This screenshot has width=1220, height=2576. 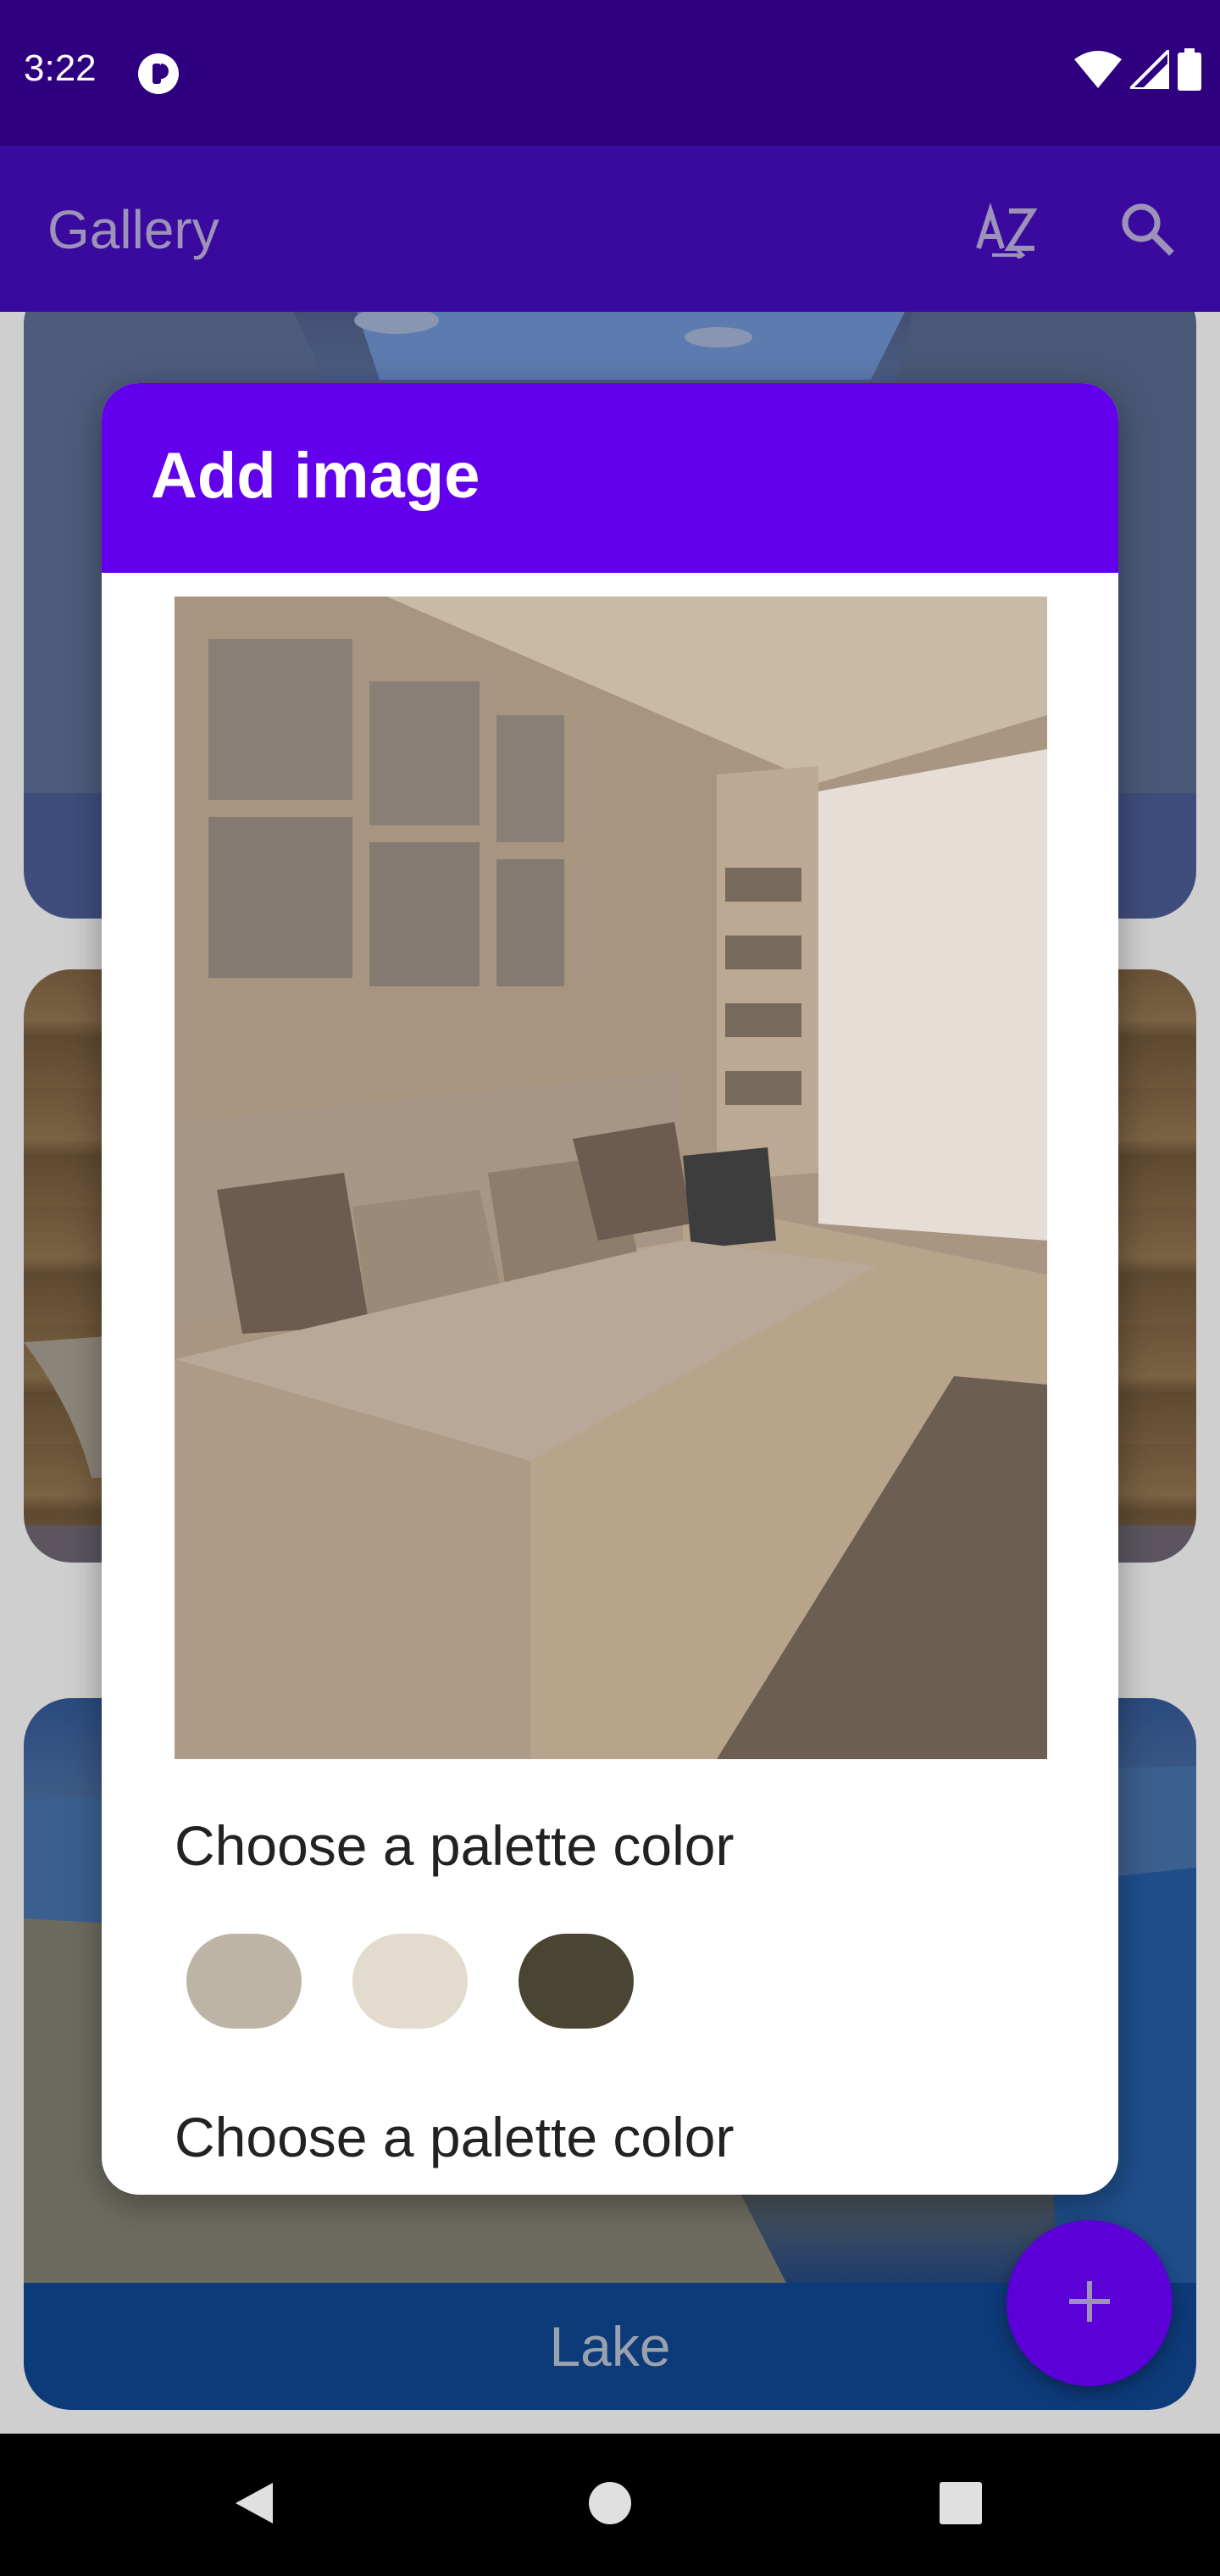 I want to click on back-button, so click(x=254, y=2504).